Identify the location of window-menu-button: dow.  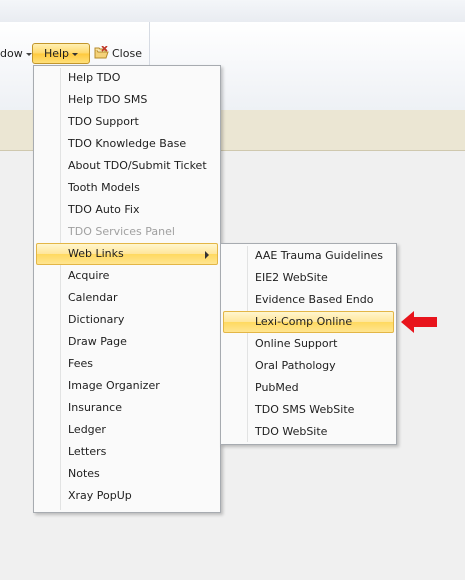
(16, 54).